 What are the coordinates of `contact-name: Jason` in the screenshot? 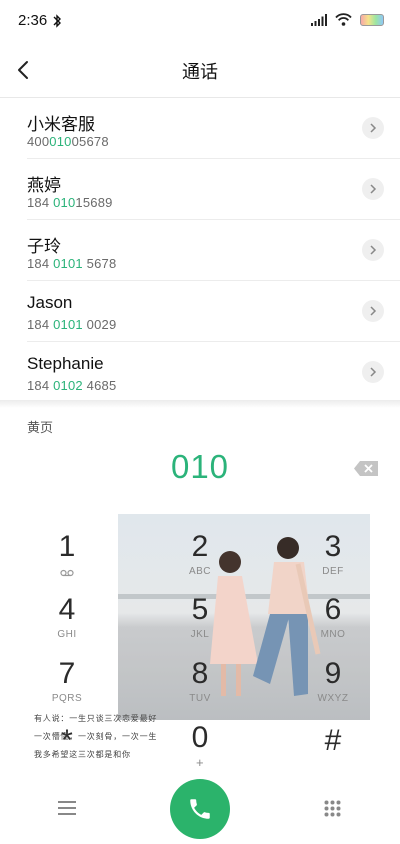 It's located at (50, 302).